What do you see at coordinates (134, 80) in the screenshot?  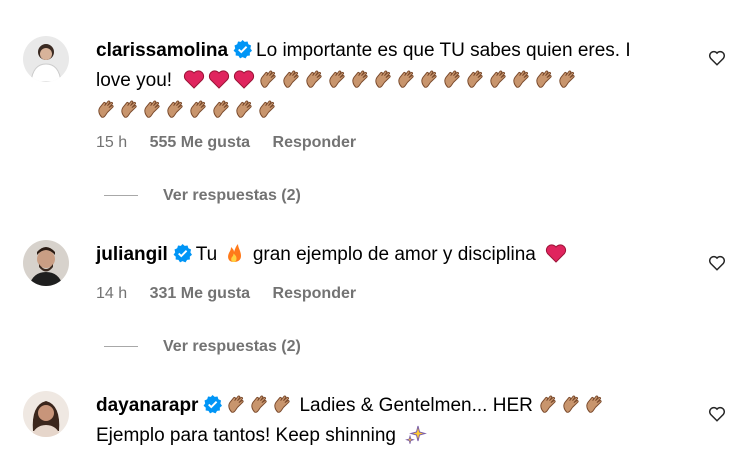 I see `comment-text-part: love you!` at bounding box center [134, 80].